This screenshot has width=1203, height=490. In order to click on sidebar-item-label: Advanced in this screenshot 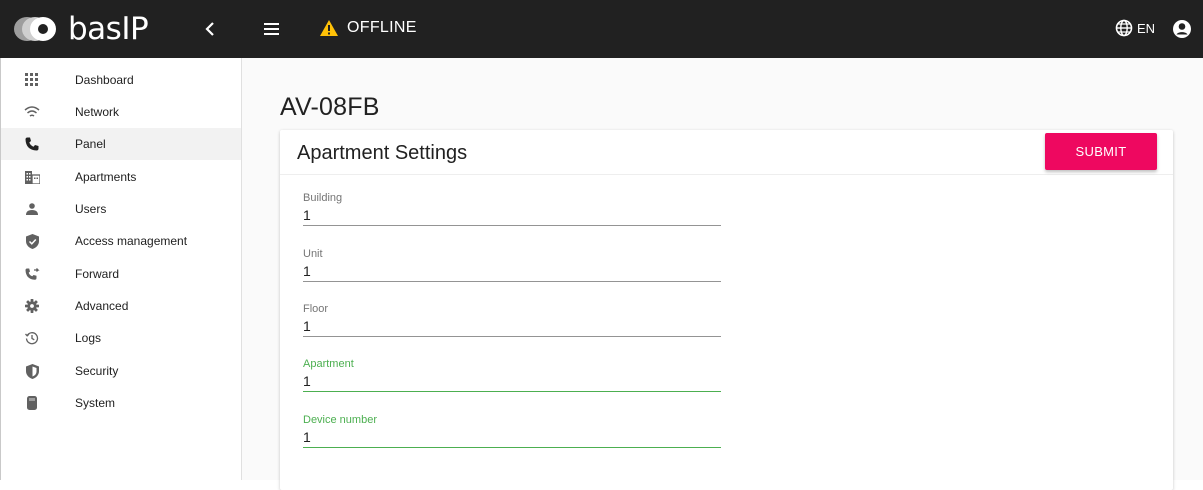, I will do `click(102, 306)`.